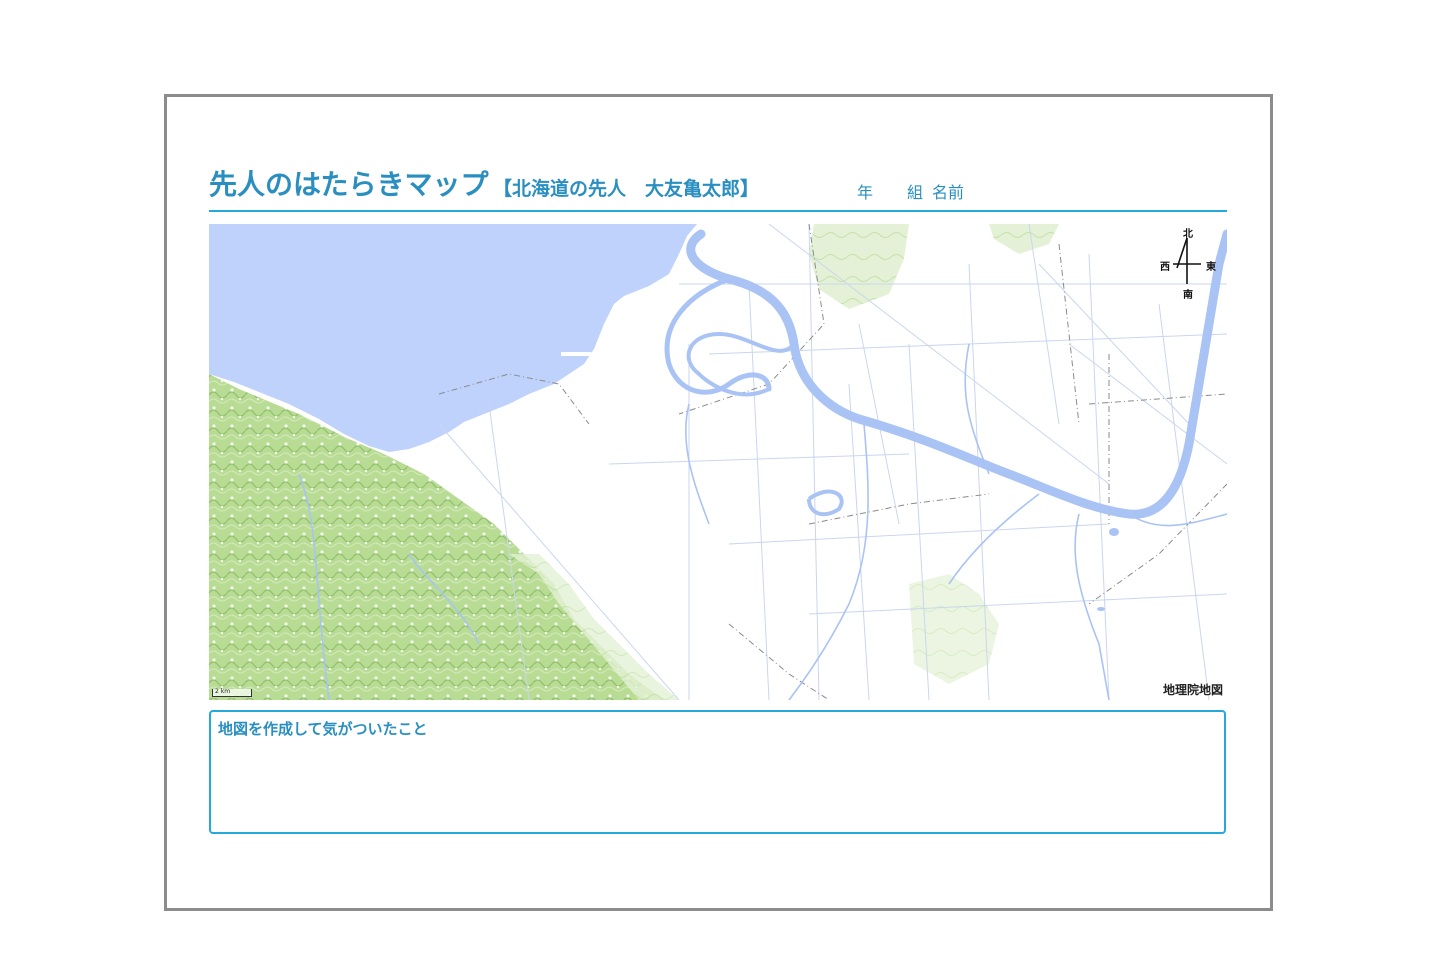 The image size is (1434, 960). Describe the element at coordinates (232, 693) in the screenshot. I see `scale-bar: 2 km` at that location.